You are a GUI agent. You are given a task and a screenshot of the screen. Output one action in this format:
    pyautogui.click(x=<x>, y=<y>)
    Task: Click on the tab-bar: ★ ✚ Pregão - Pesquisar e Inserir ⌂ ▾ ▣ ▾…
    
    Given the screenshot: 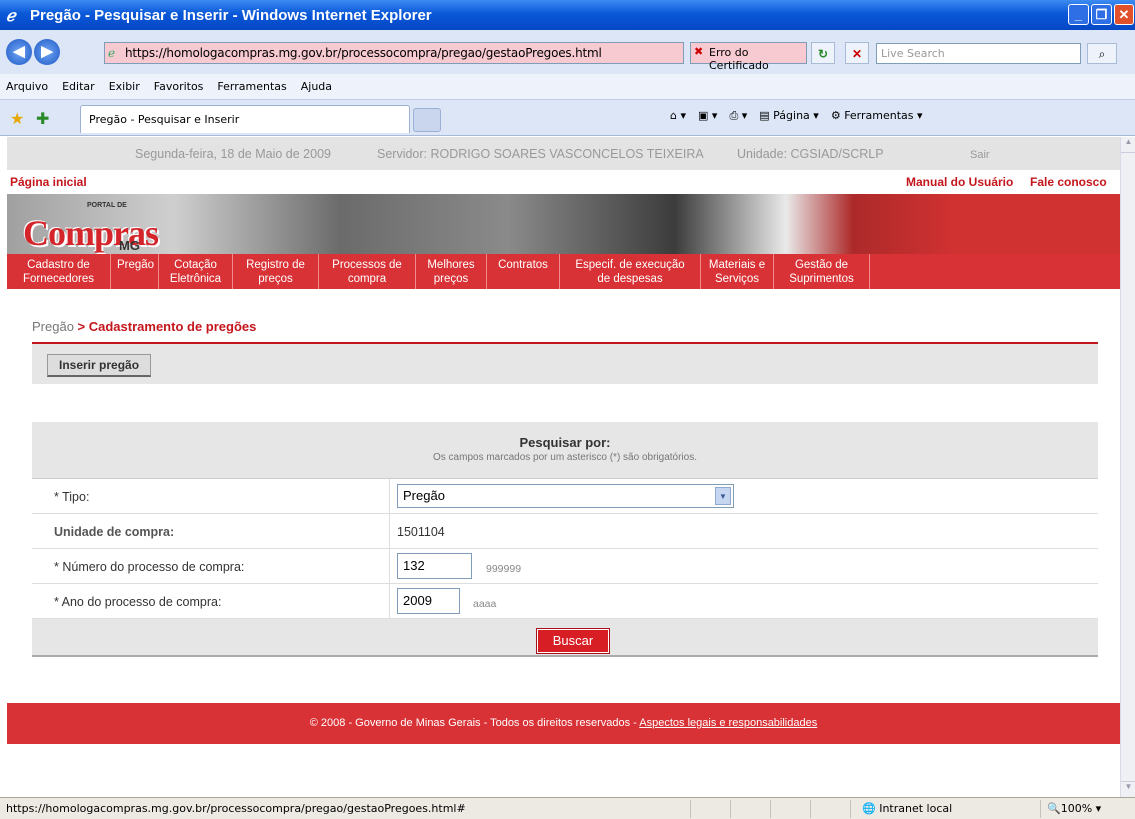 What is the action you would take?
    pyautogui.click(x=567, y=118)
    